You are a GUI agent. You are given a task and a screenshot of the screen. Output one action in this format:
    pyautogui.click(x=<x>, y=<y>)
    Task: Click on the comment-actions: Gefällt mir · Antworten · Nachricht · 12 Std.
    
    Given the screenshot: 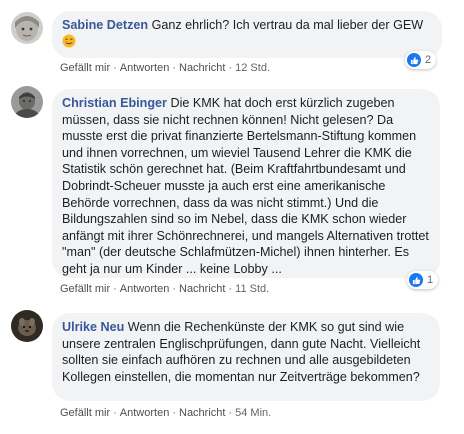 What is the action you would take?
    pyautogui.click(x=165, y=68)
    